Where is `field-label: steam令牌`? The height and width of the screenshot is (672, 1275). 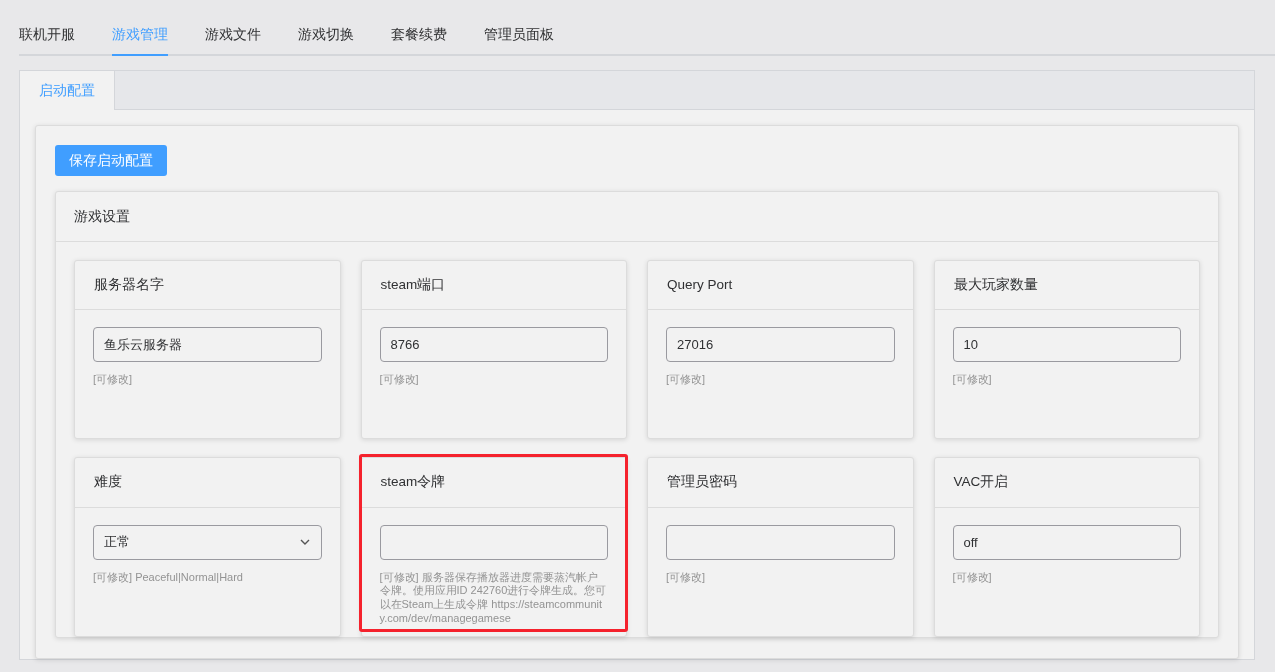
field-label: steam令牌 is located at coordinates (493, 483).